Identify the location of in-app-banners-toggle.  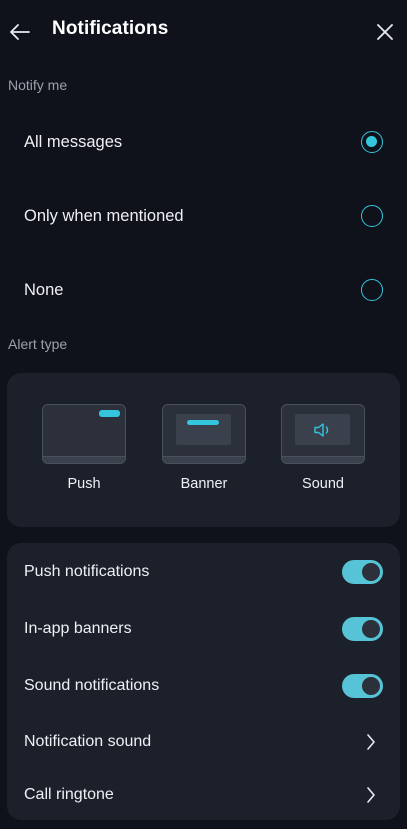
(362, 629).